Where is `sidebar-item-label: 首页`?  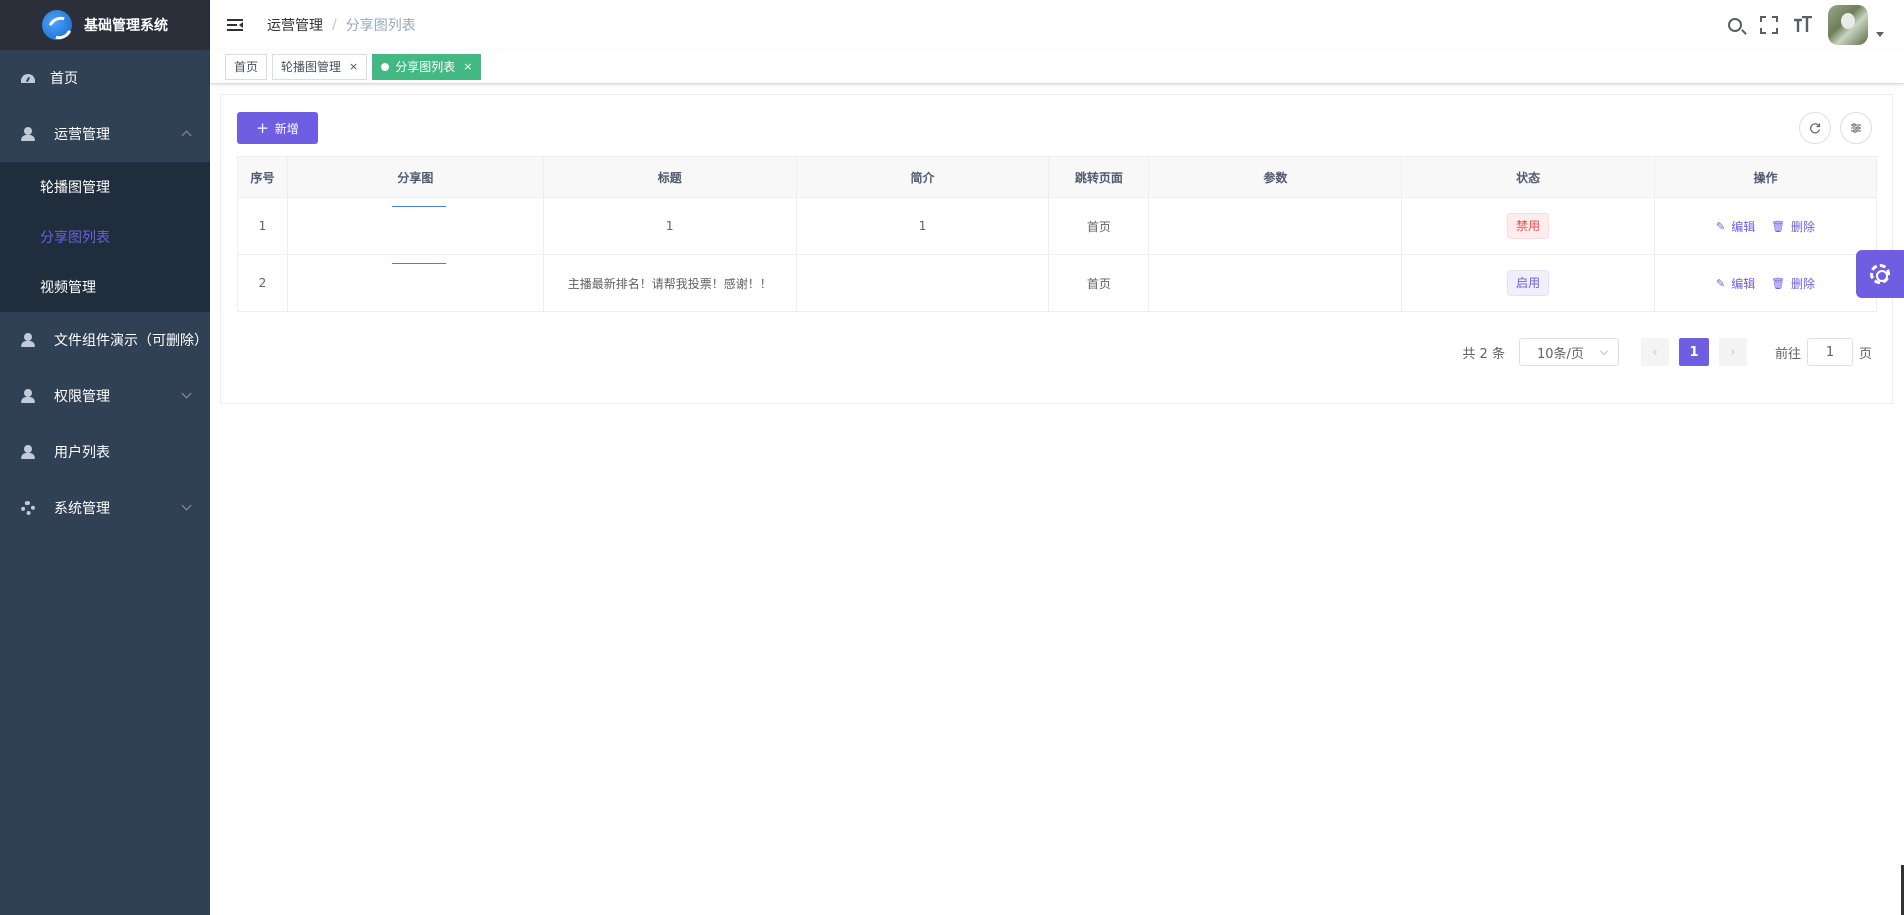 sidebar-item-label: 首页 is located at coordinates (64, 79).